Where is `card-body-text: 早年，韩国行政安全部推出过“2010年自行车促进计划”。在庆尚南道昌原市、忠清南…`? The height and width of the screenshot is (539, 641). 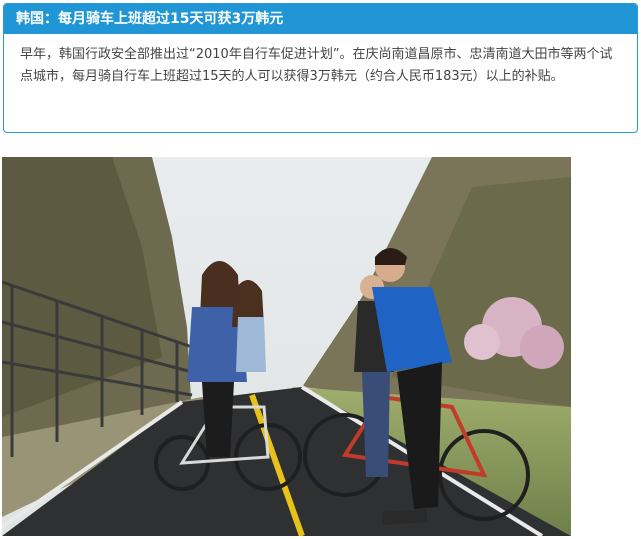 card-body-text: 早年，韩国行政安全部推出过“2010年自行车促进计划”。在庆尚南道昌原市、忠清南… is located at coordinates (316, 65).